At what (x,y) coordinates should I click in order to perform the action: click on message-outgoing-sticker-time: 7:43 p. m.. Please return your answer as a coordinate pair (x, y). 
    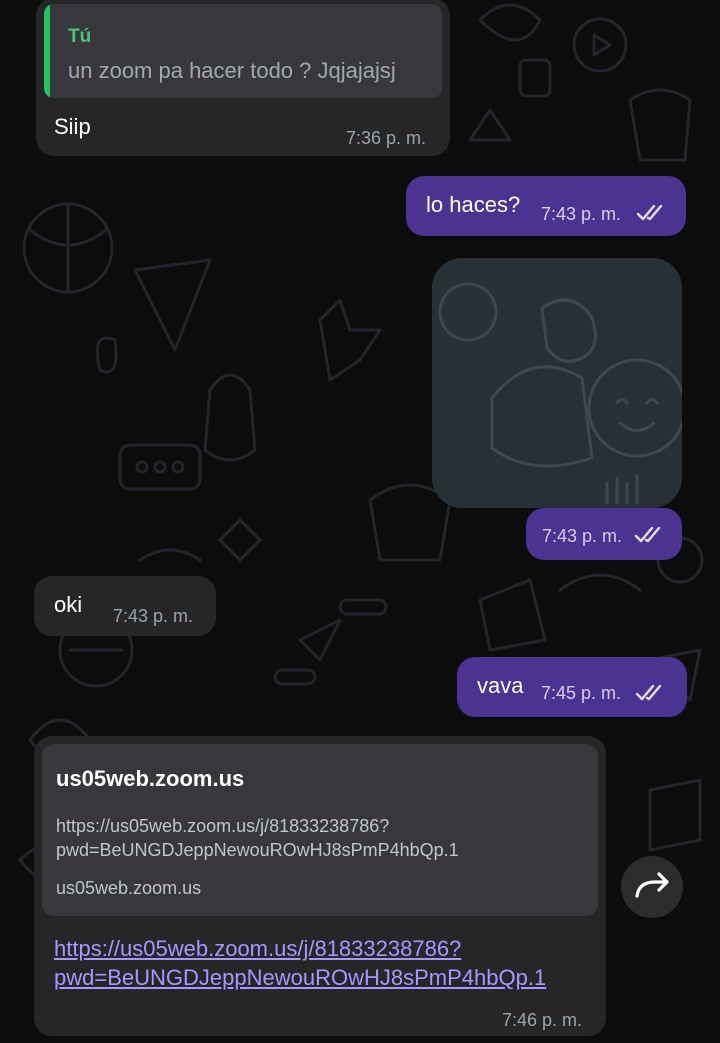
    Looking at the image, I should click on (604, 534).